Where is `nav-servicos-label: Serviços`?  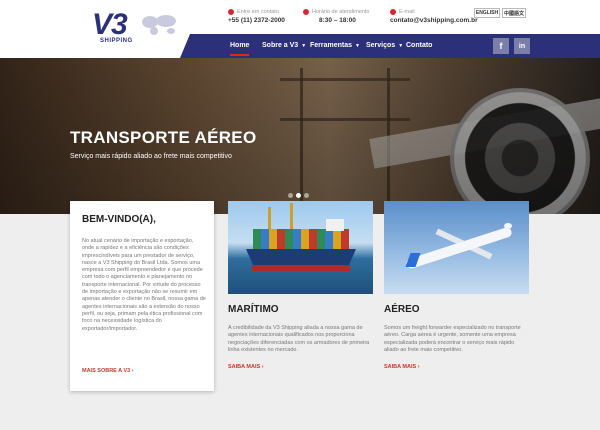
nav-servicos-label: Serviços is located at coordinates (381, 45).